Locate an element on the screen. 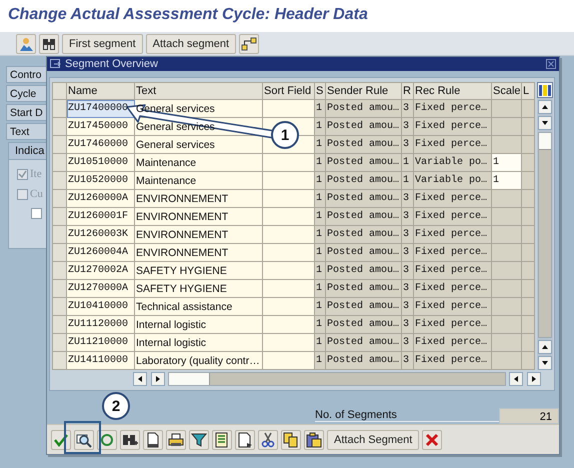 The image size is (574, 468). table-cell: ZU1270002A is located at coordinates (100, 271).